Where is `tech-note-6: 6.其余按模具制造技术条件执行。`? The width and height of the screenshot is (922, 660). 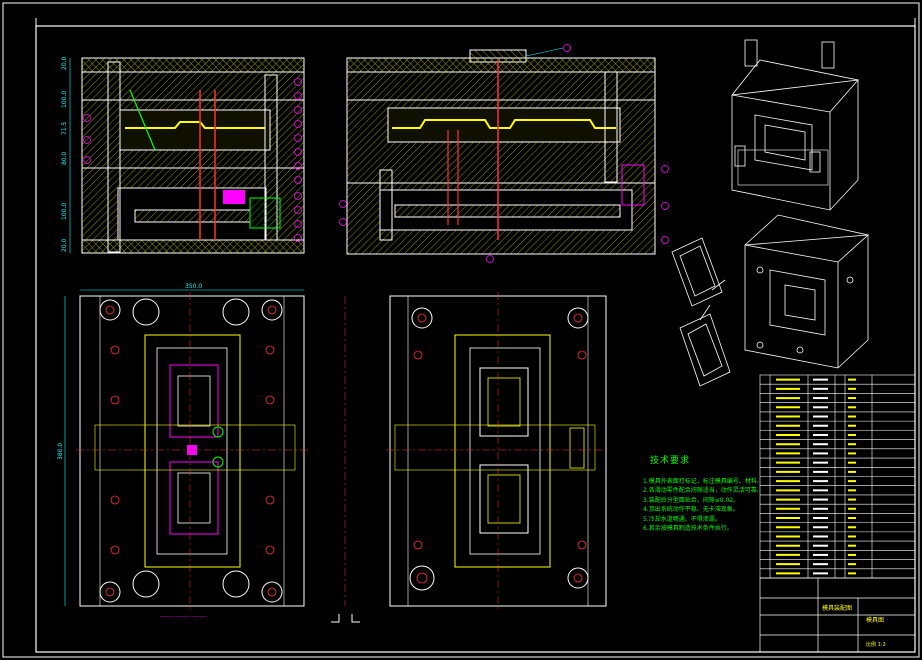
tech-note-6: 6.其余按模具制造技术条件执行。 is located at coordinates (688, 528).